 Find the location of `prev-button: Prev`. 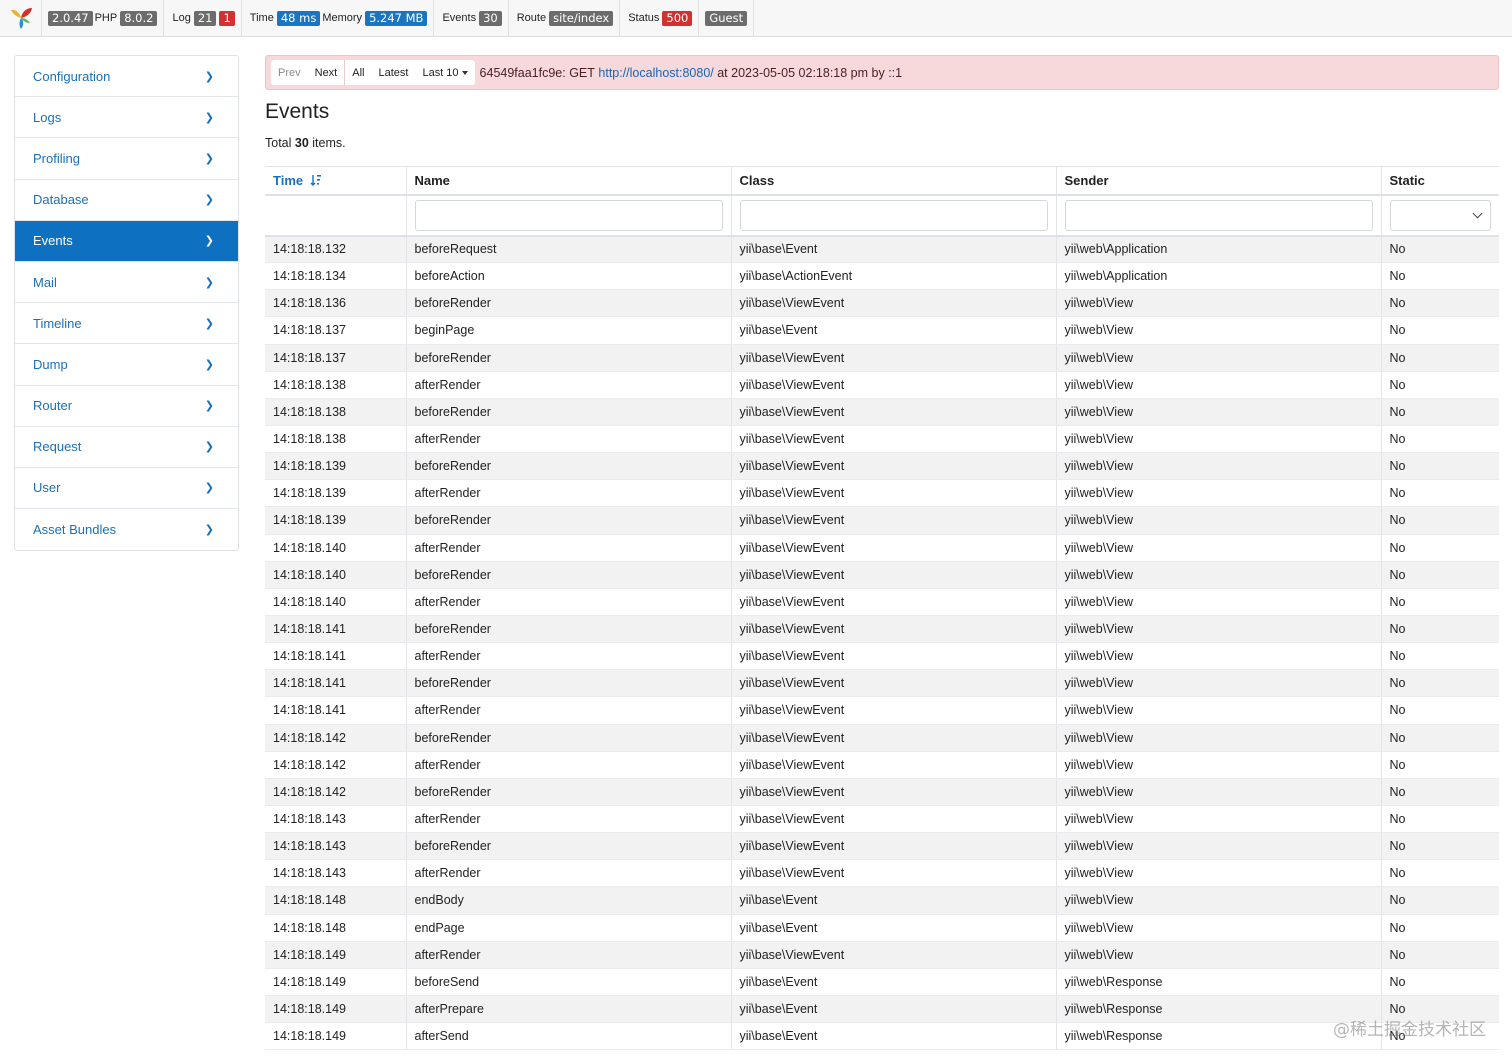

prev-button: Prev is located at coordinates (289, 72).